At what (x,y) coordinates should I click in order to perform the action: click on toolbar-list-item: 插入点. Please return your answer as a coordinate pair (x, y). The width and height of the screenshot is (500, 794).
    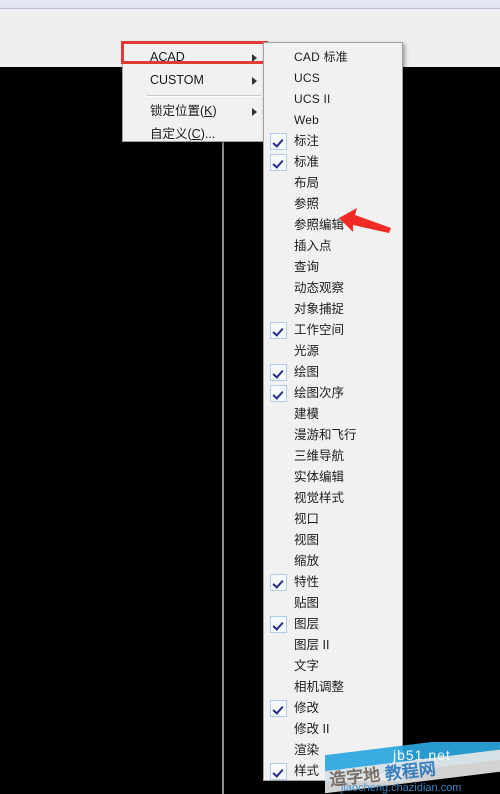
    Looking at the image, I should click on (333, 246).